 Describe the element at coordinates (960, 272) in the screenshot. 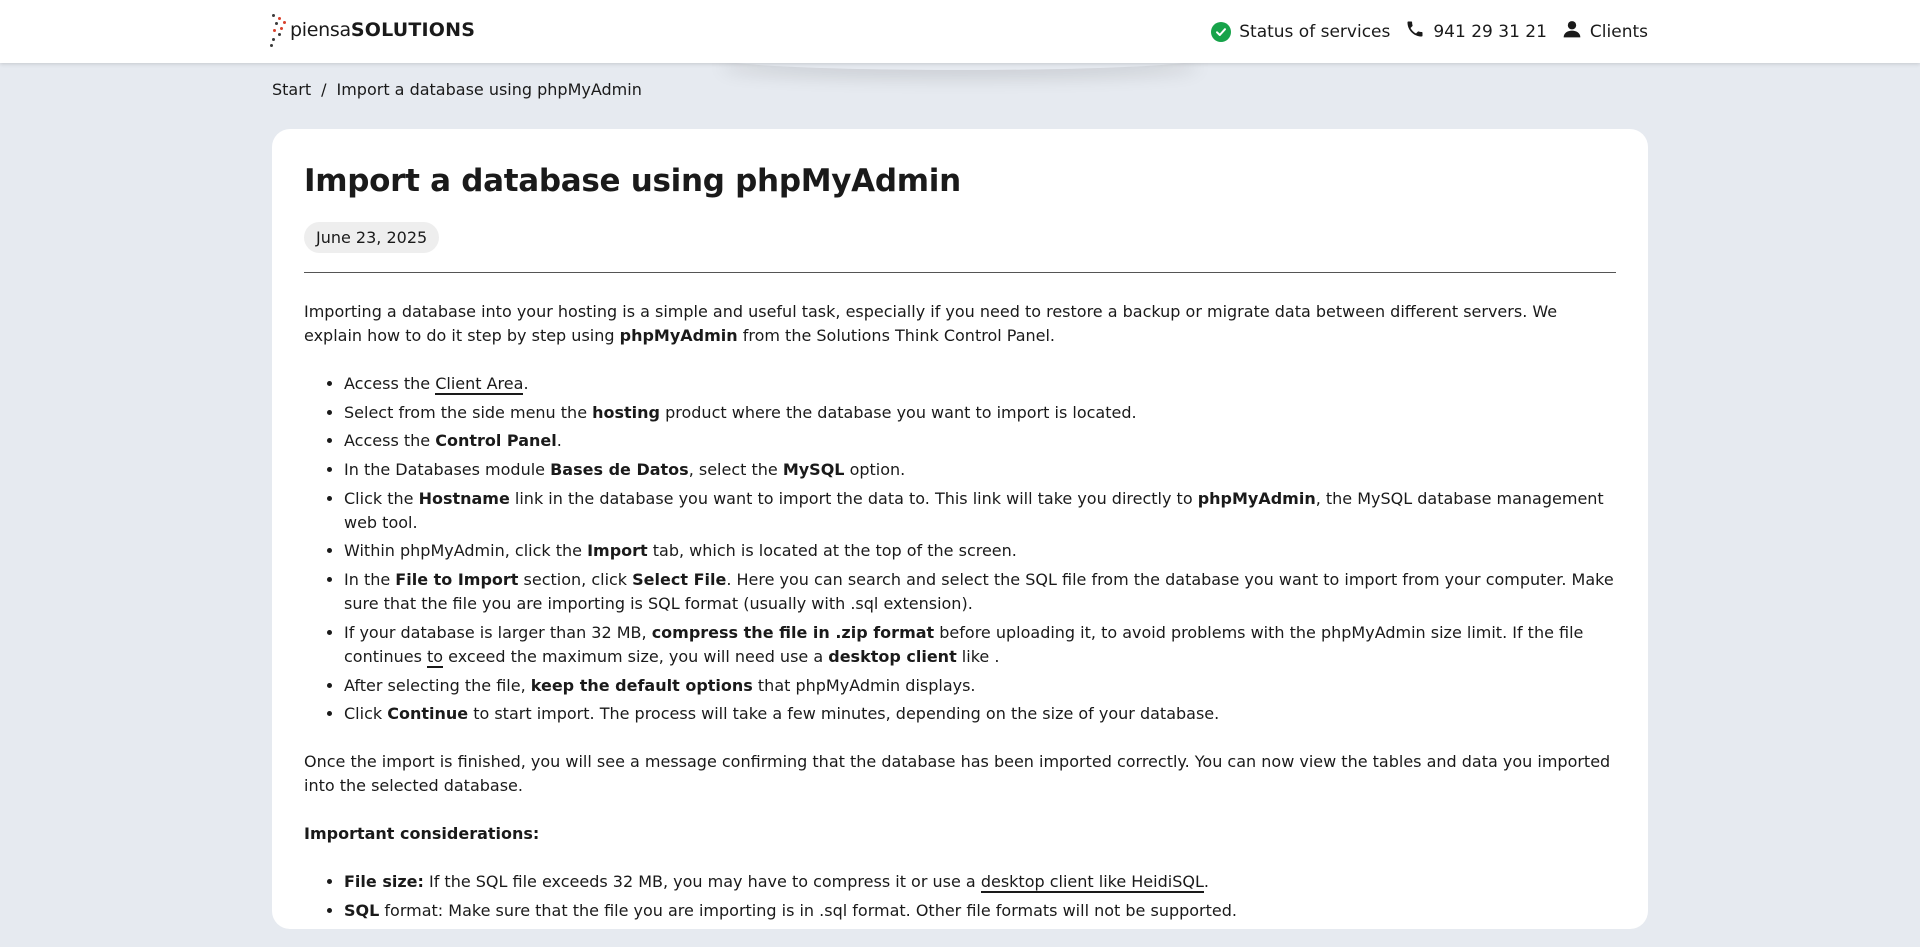

I see `divider` at that location.